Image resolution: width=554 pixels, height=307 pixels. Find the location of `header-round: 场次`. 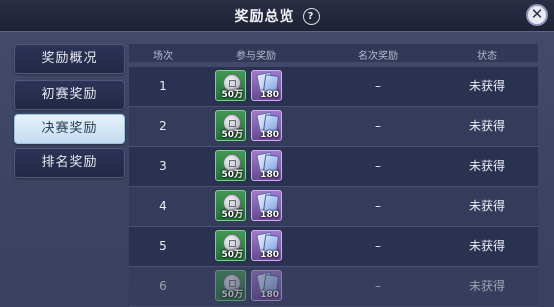

header-round: 场次 is located at coordinates (163, 56).